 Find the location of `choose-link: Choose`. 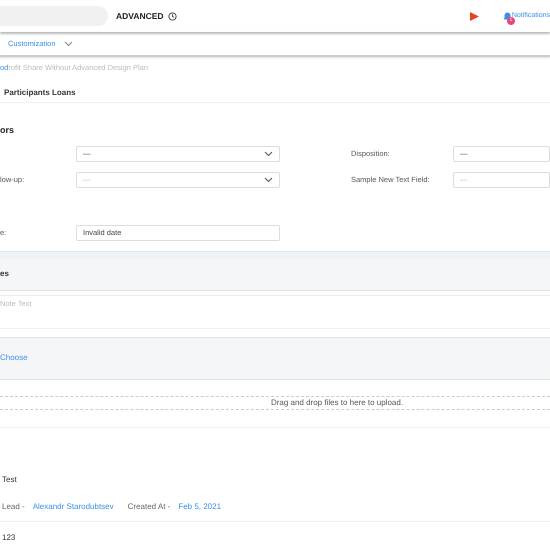

choose-link: Choose is located at coordinates (14, 358).